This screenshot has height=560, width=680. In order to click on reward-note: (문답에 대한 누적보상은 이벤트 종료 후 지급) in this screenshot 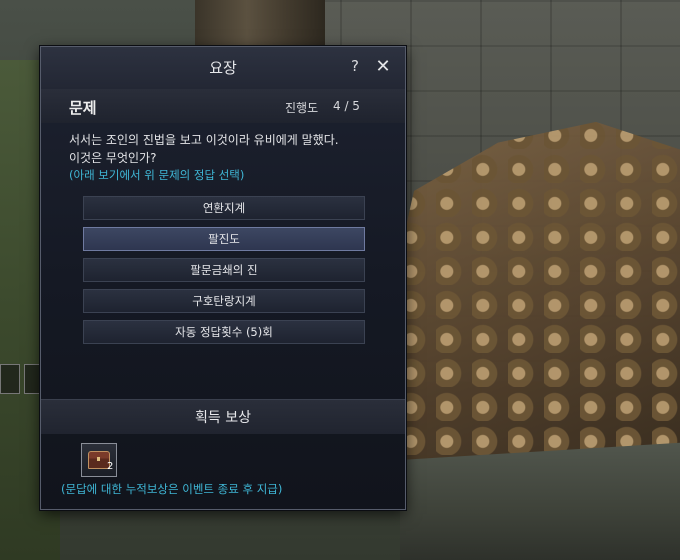, I will do `click(172, 489)`.